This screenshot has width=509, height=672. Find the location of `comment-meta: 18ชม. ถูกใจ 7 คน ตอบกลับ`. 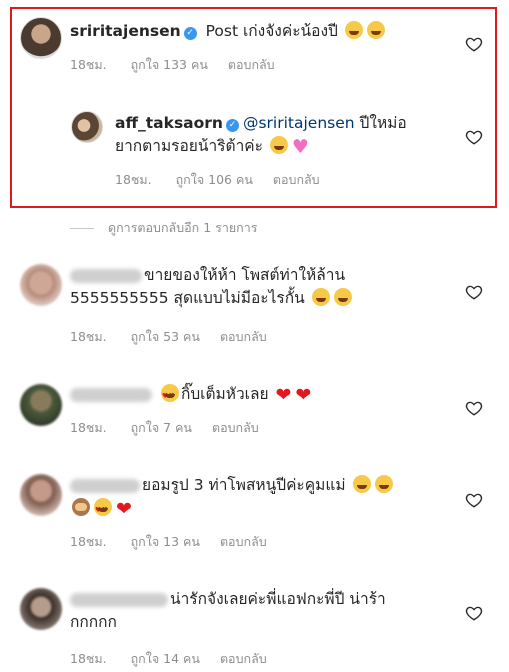

comment-meta: 18ชม. ถูกใจ 7 คน ตอบกลับ is located at coordinates (176, 428).